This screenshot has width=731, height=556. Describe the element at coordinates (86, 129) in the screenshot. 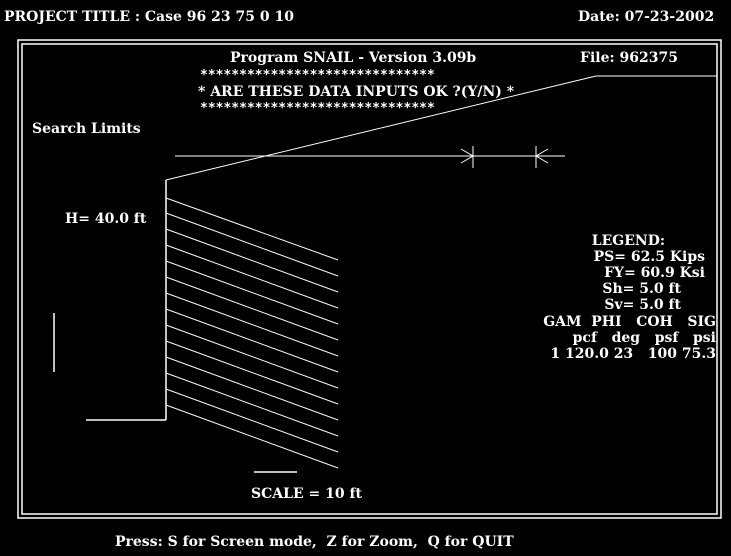

I see `search-limits-label: Search Limits` at that location.